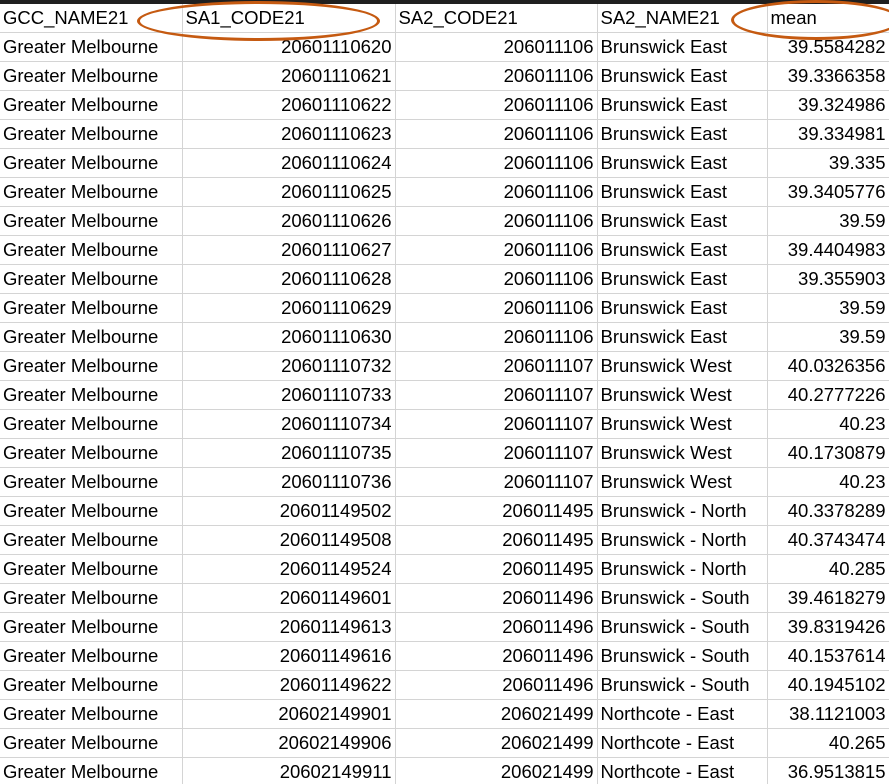 The width and height of the screenshot is (889, 784). Describe the element at coordinates (828, 685) in the screenshot. I see `cell-mean: 40.1945102` at that location.